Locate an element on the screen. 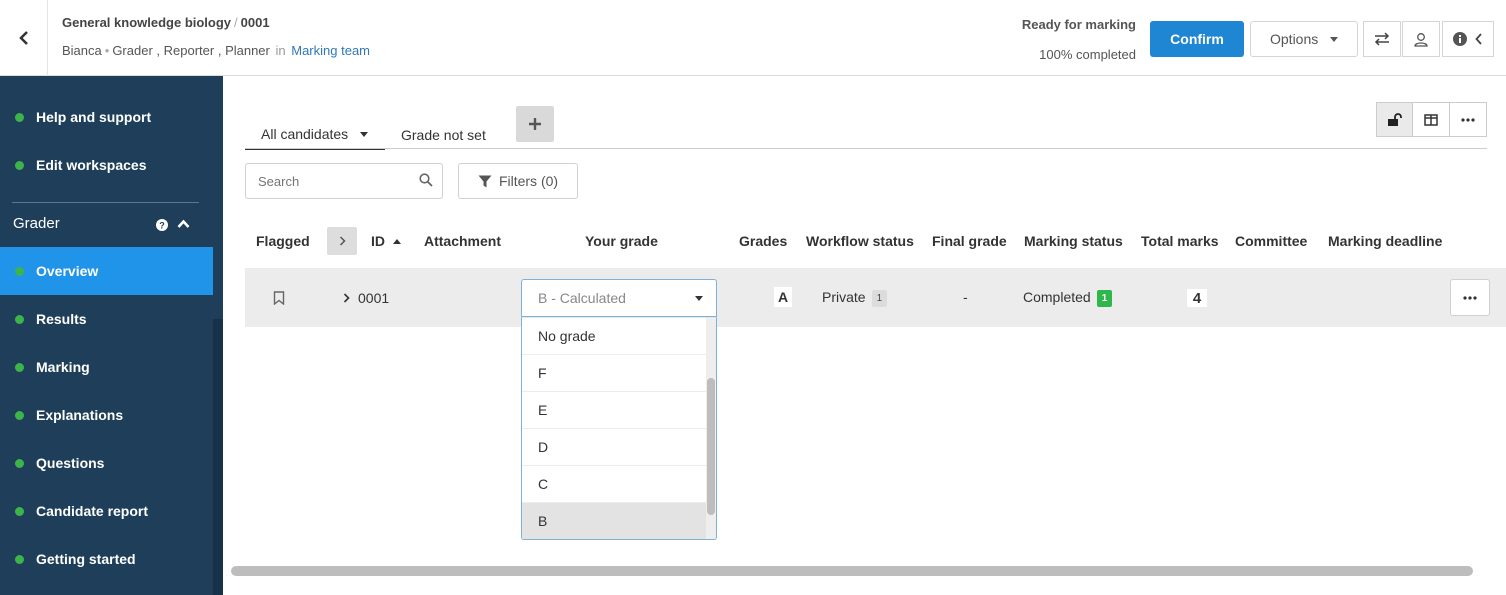  sidebar-section-grader: Grader ? is located at coordinates (105, 225).